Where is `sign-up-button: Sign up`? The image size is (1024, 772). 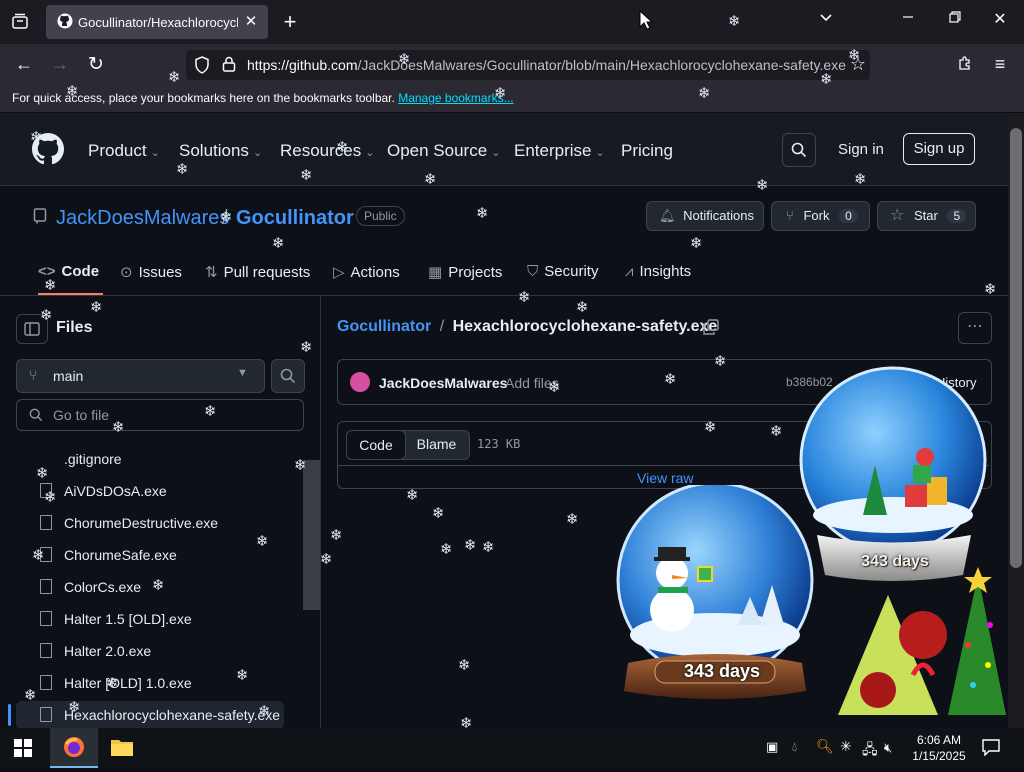 sign-up-button: Sign up is located at coordinates (939, 149).